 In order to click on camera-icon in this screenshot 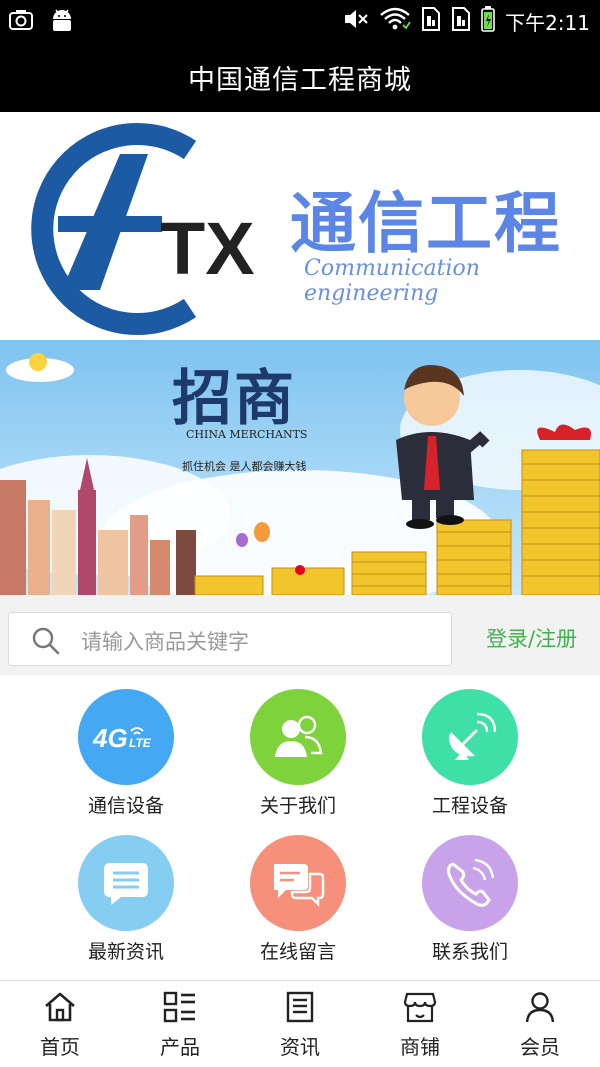, I will do `click(21, 23)`.